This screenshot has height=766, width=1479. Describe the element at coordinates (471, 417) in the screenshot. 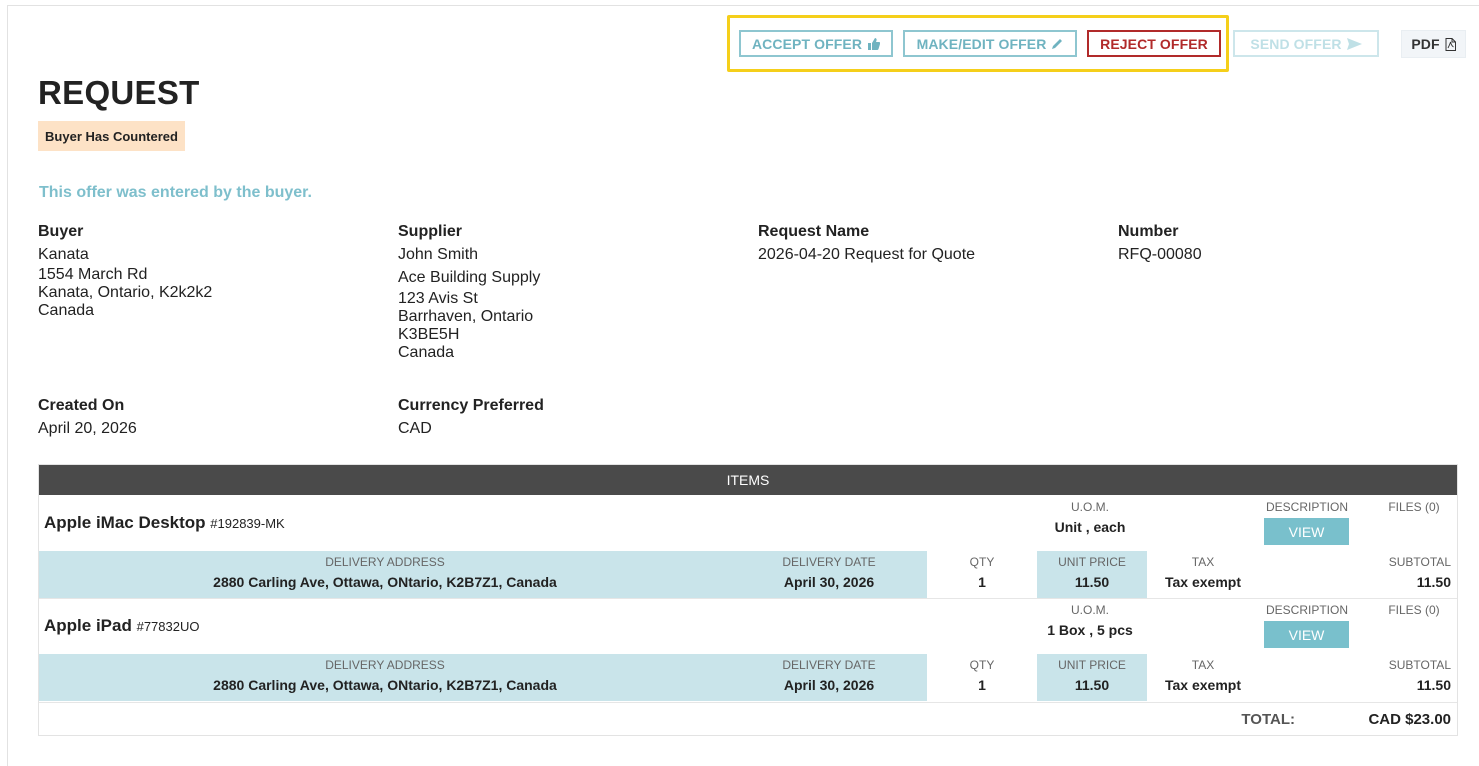

I see `currency-block: Currency Preferred CAD` at that location.